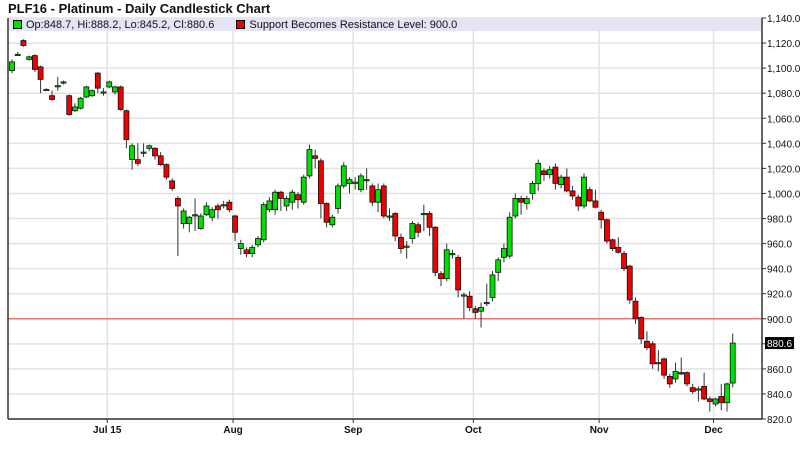 Image resolution: width=800 pixels, height=454 pixels. What do you see at coordinates (241, 24) in the screenshot?
I see `legend-swatch-level` at bounding box center [241, 24].